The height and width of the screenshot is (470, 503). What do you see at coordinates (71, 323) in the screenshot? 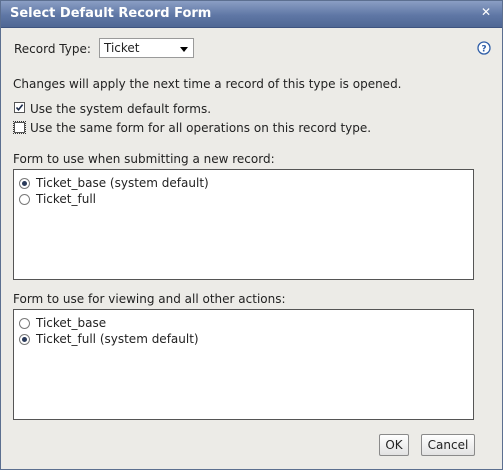
I see `radio-label: Ticket_base` at bounding box center [71, 323].